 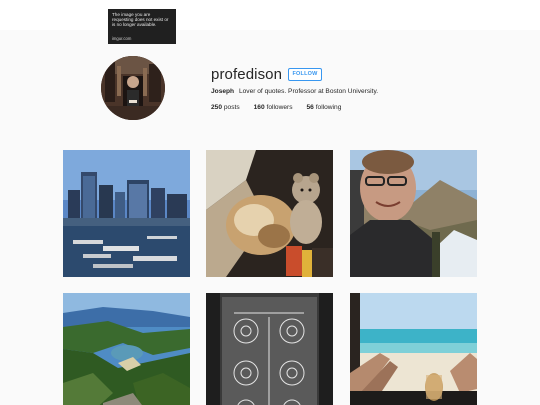 What do you see at coordinates (269, 213) in the screenshot?
I see `post-tile-dog-teddy` at bounding box center [269, 213].